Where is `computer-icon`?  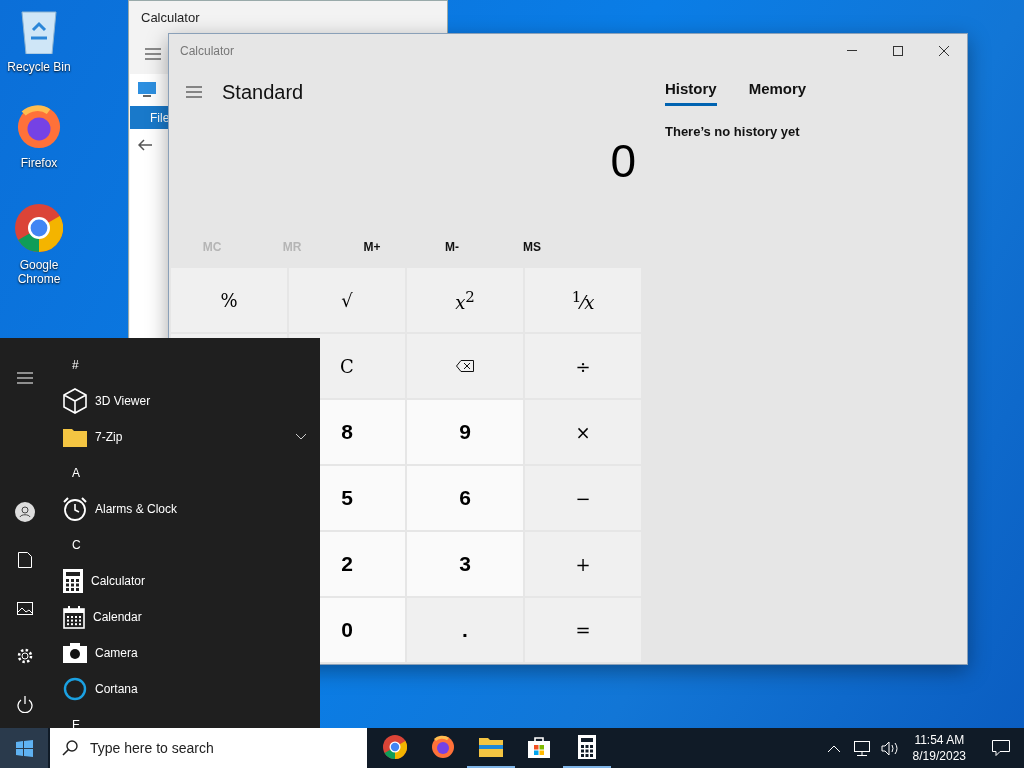 computer-icon is located at coordinates (147, 90).